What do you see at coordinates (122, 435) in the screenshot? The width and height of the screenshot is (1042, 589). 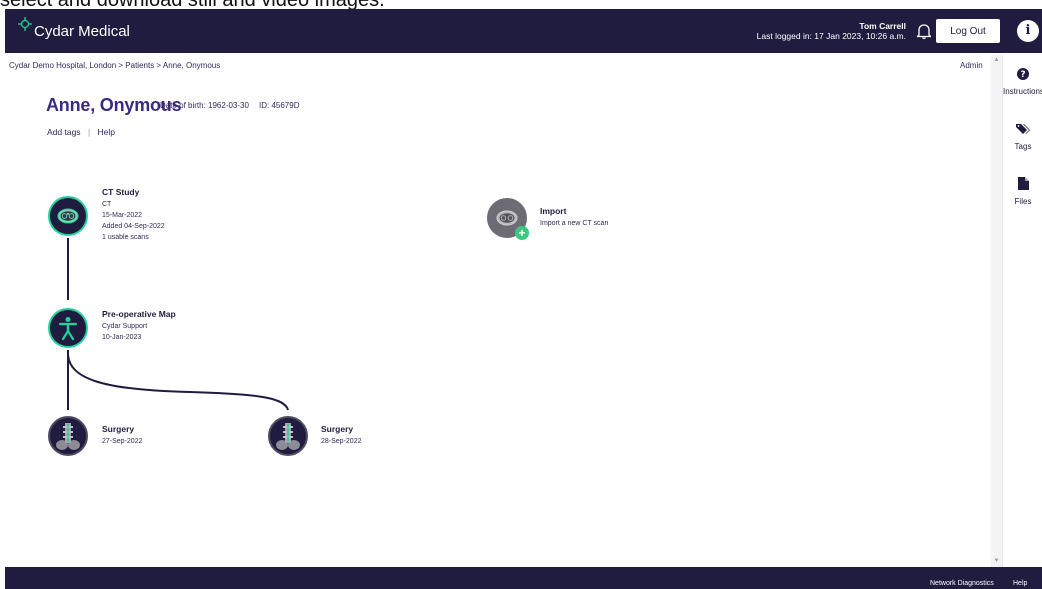 I see `surgery-1-info: Surgery 27-Sep-2022` at bounding box center [122, 435].